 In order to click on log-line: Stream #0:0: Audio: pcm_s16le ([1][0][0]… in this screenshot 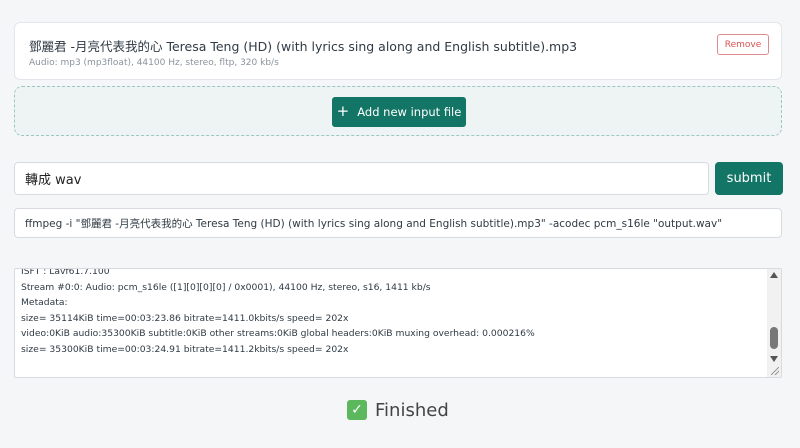, I will do `click(226, 287)`.